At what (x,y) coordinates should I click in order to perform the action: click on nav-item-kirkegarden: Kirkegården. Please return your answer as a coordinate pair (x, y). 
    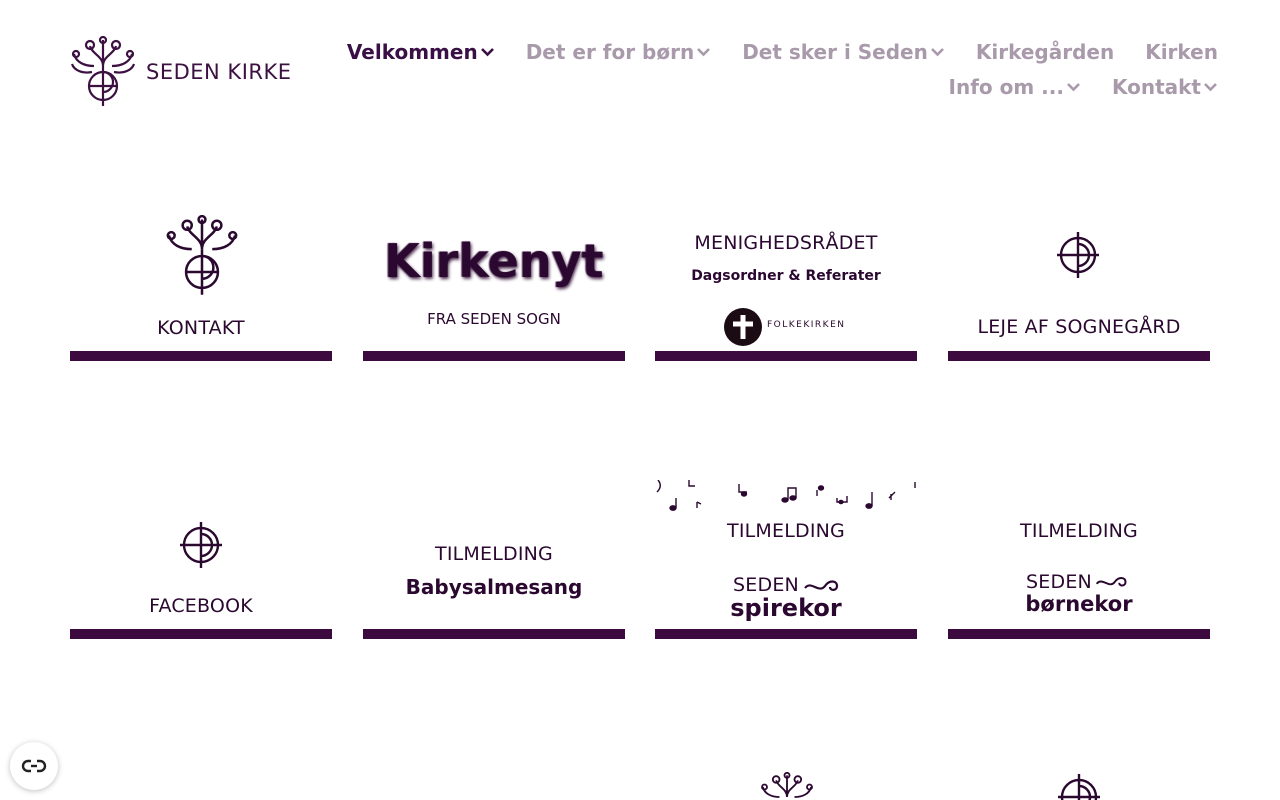
    Looking at the image, I should click on (1045, 52).